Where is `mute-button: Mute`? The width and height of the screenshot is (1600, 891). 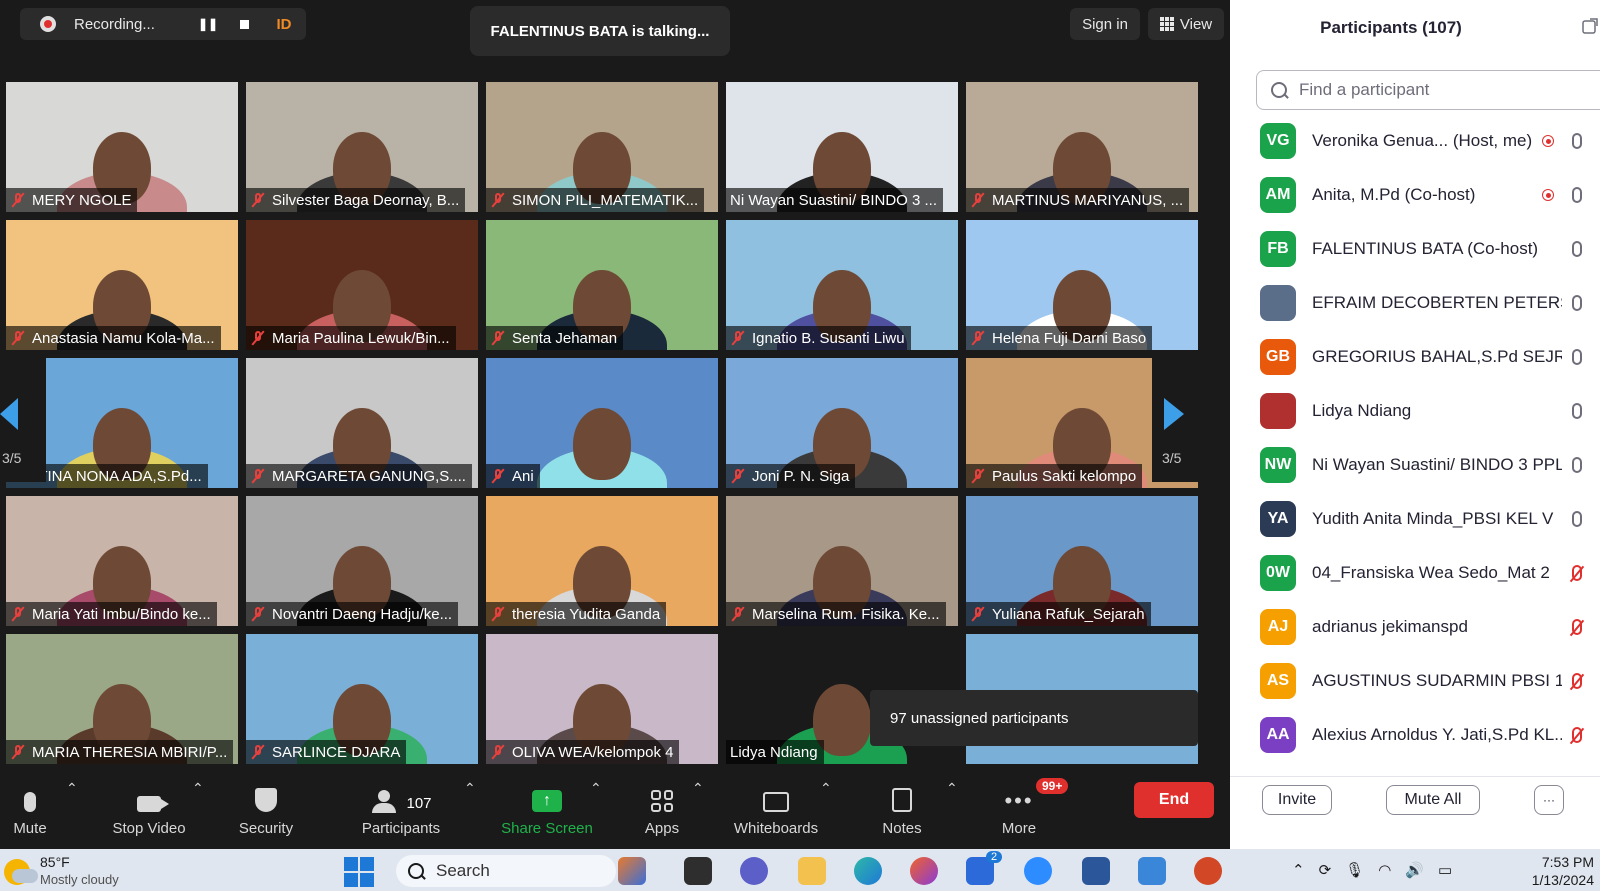 mute-button: Mute is located at coordinates (30, 812).